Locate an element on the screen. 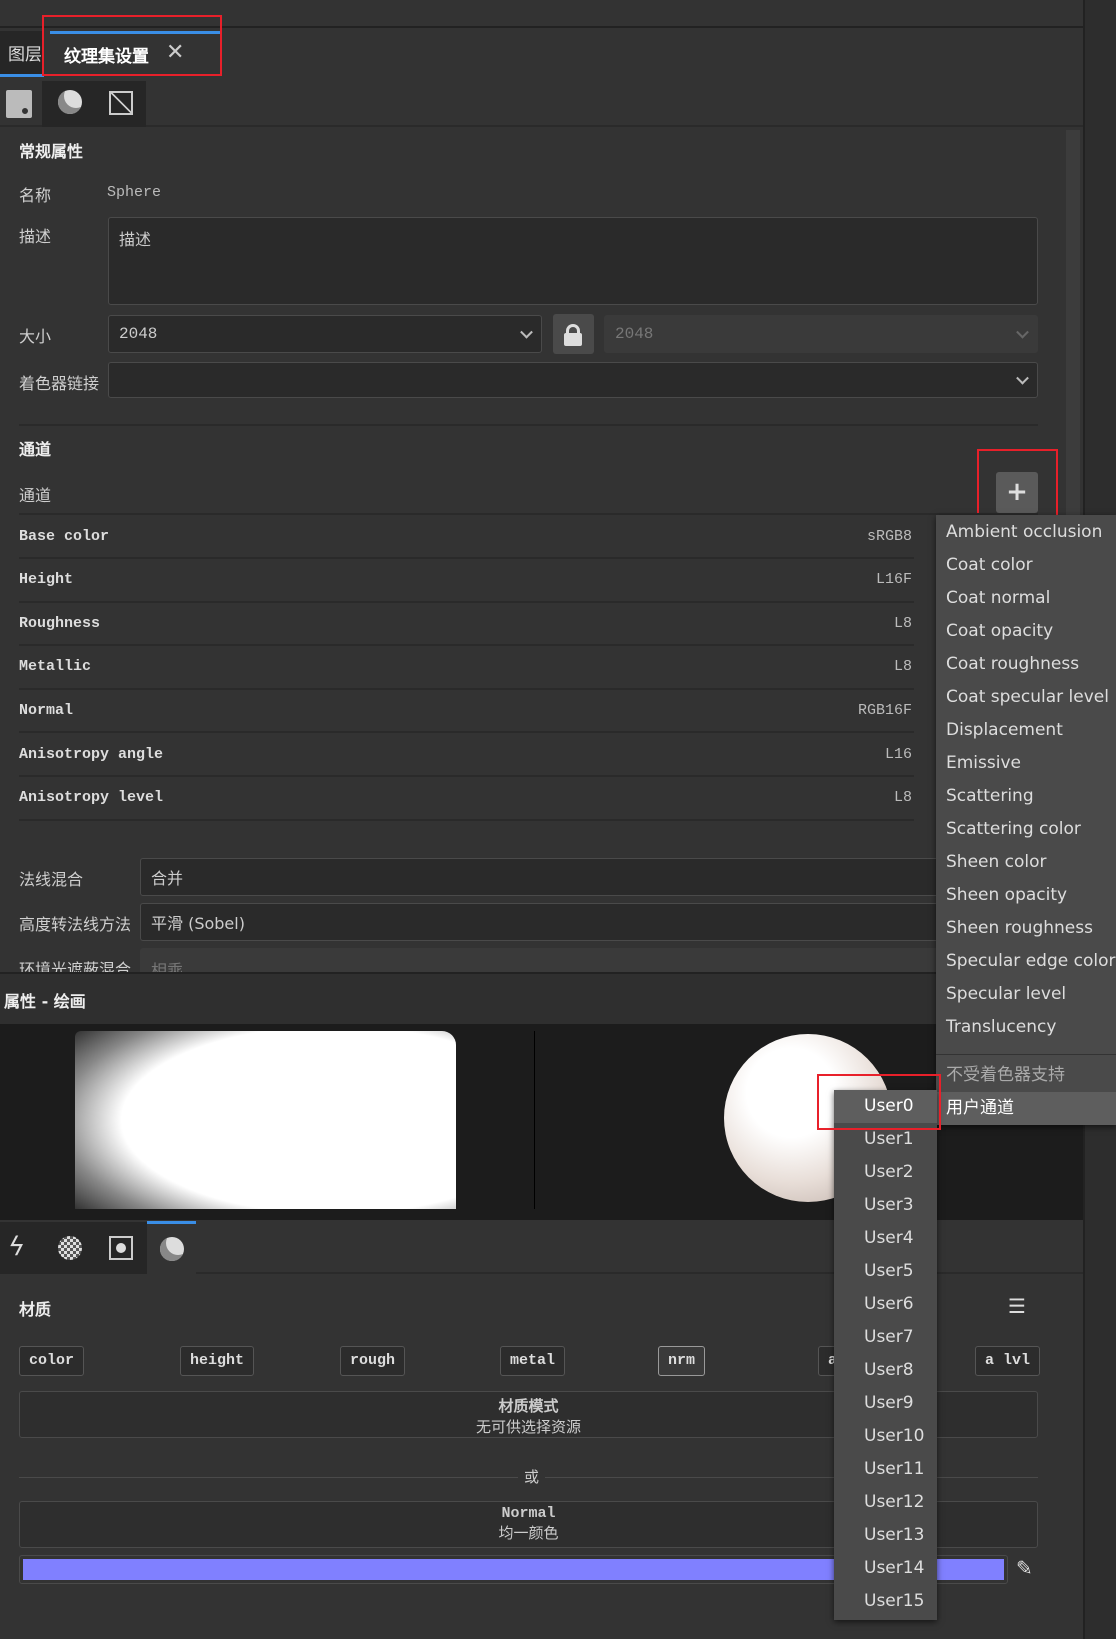 The width and height of the screenshot is (1116, 1639). channel-row: Height L16F is located at coordinates (466, 581).